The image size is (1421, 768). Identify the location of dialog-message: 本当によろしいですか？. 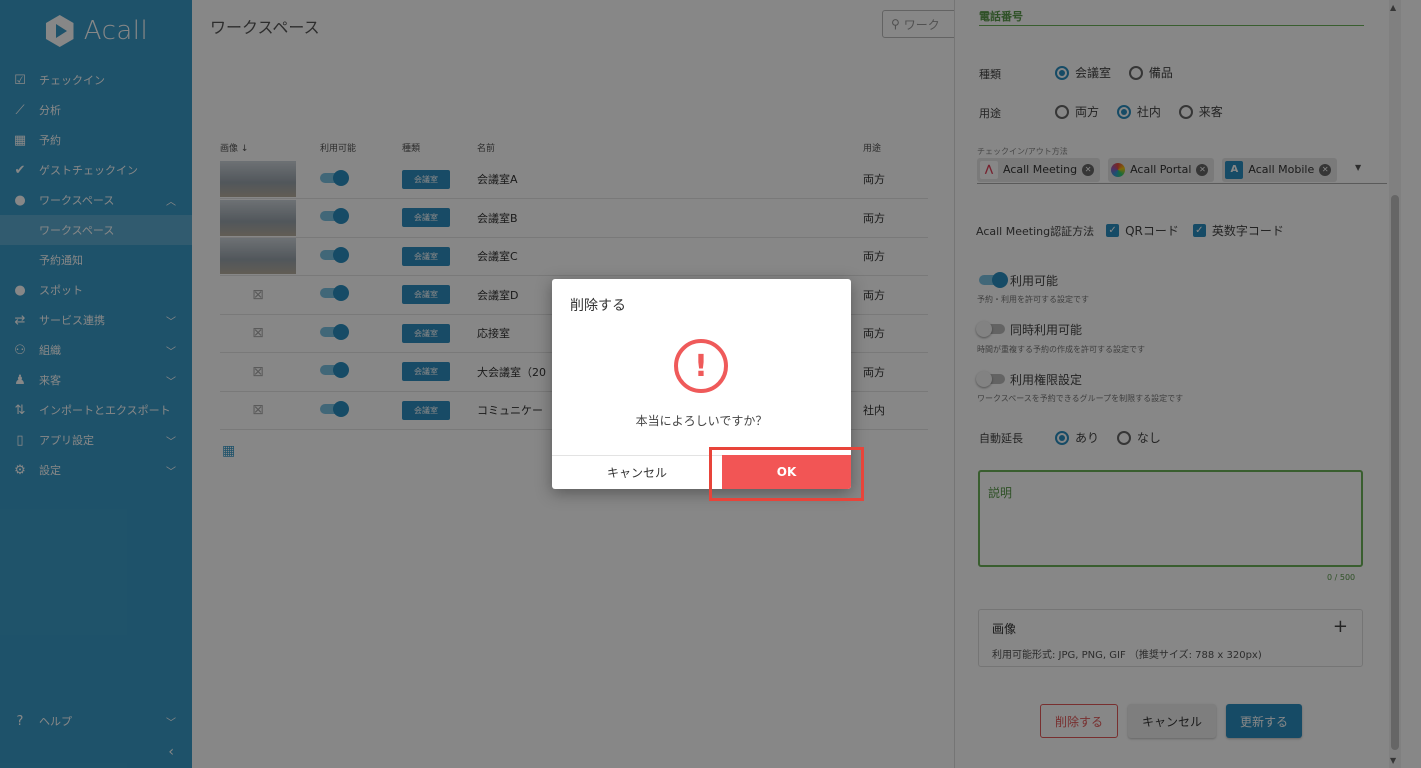
(701, 421).